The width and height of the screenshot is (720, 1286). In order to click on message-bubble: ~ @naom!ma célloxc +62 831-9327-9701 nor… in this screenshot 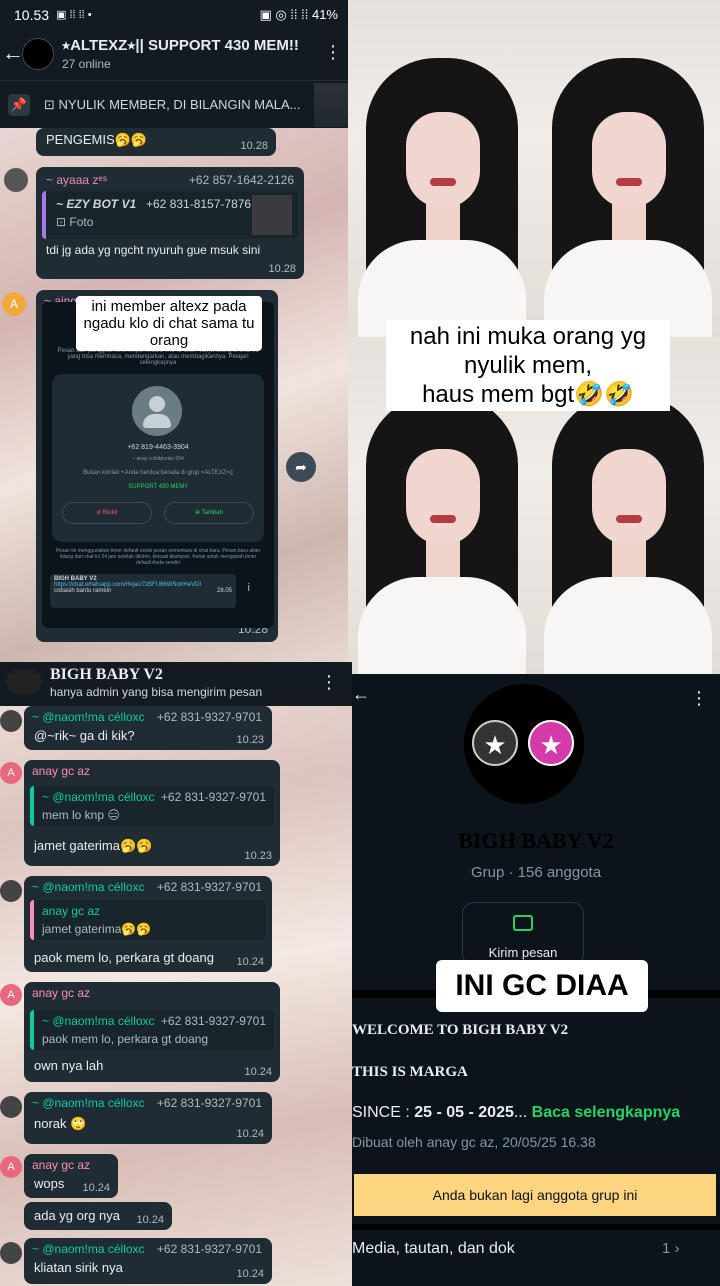, I will do `click(148, 1118)`.